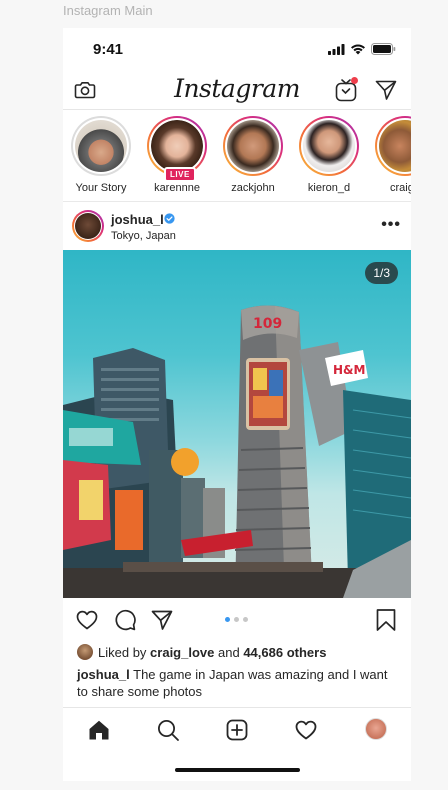 This screenshot has width=448, height=790. What do you see at coordinates (182, 652) in the screenshot?
I see `first-liker-link: craig_love` at bounding box center [182, 652].